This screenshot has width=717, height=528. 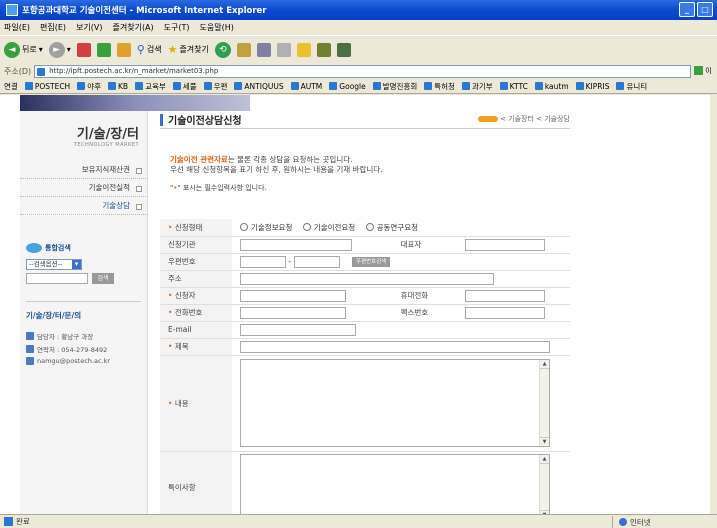 What do you see at coordinates (705, 9) in the screenshot?
I see `maximize-button: □` at bounding box center [705, 9].